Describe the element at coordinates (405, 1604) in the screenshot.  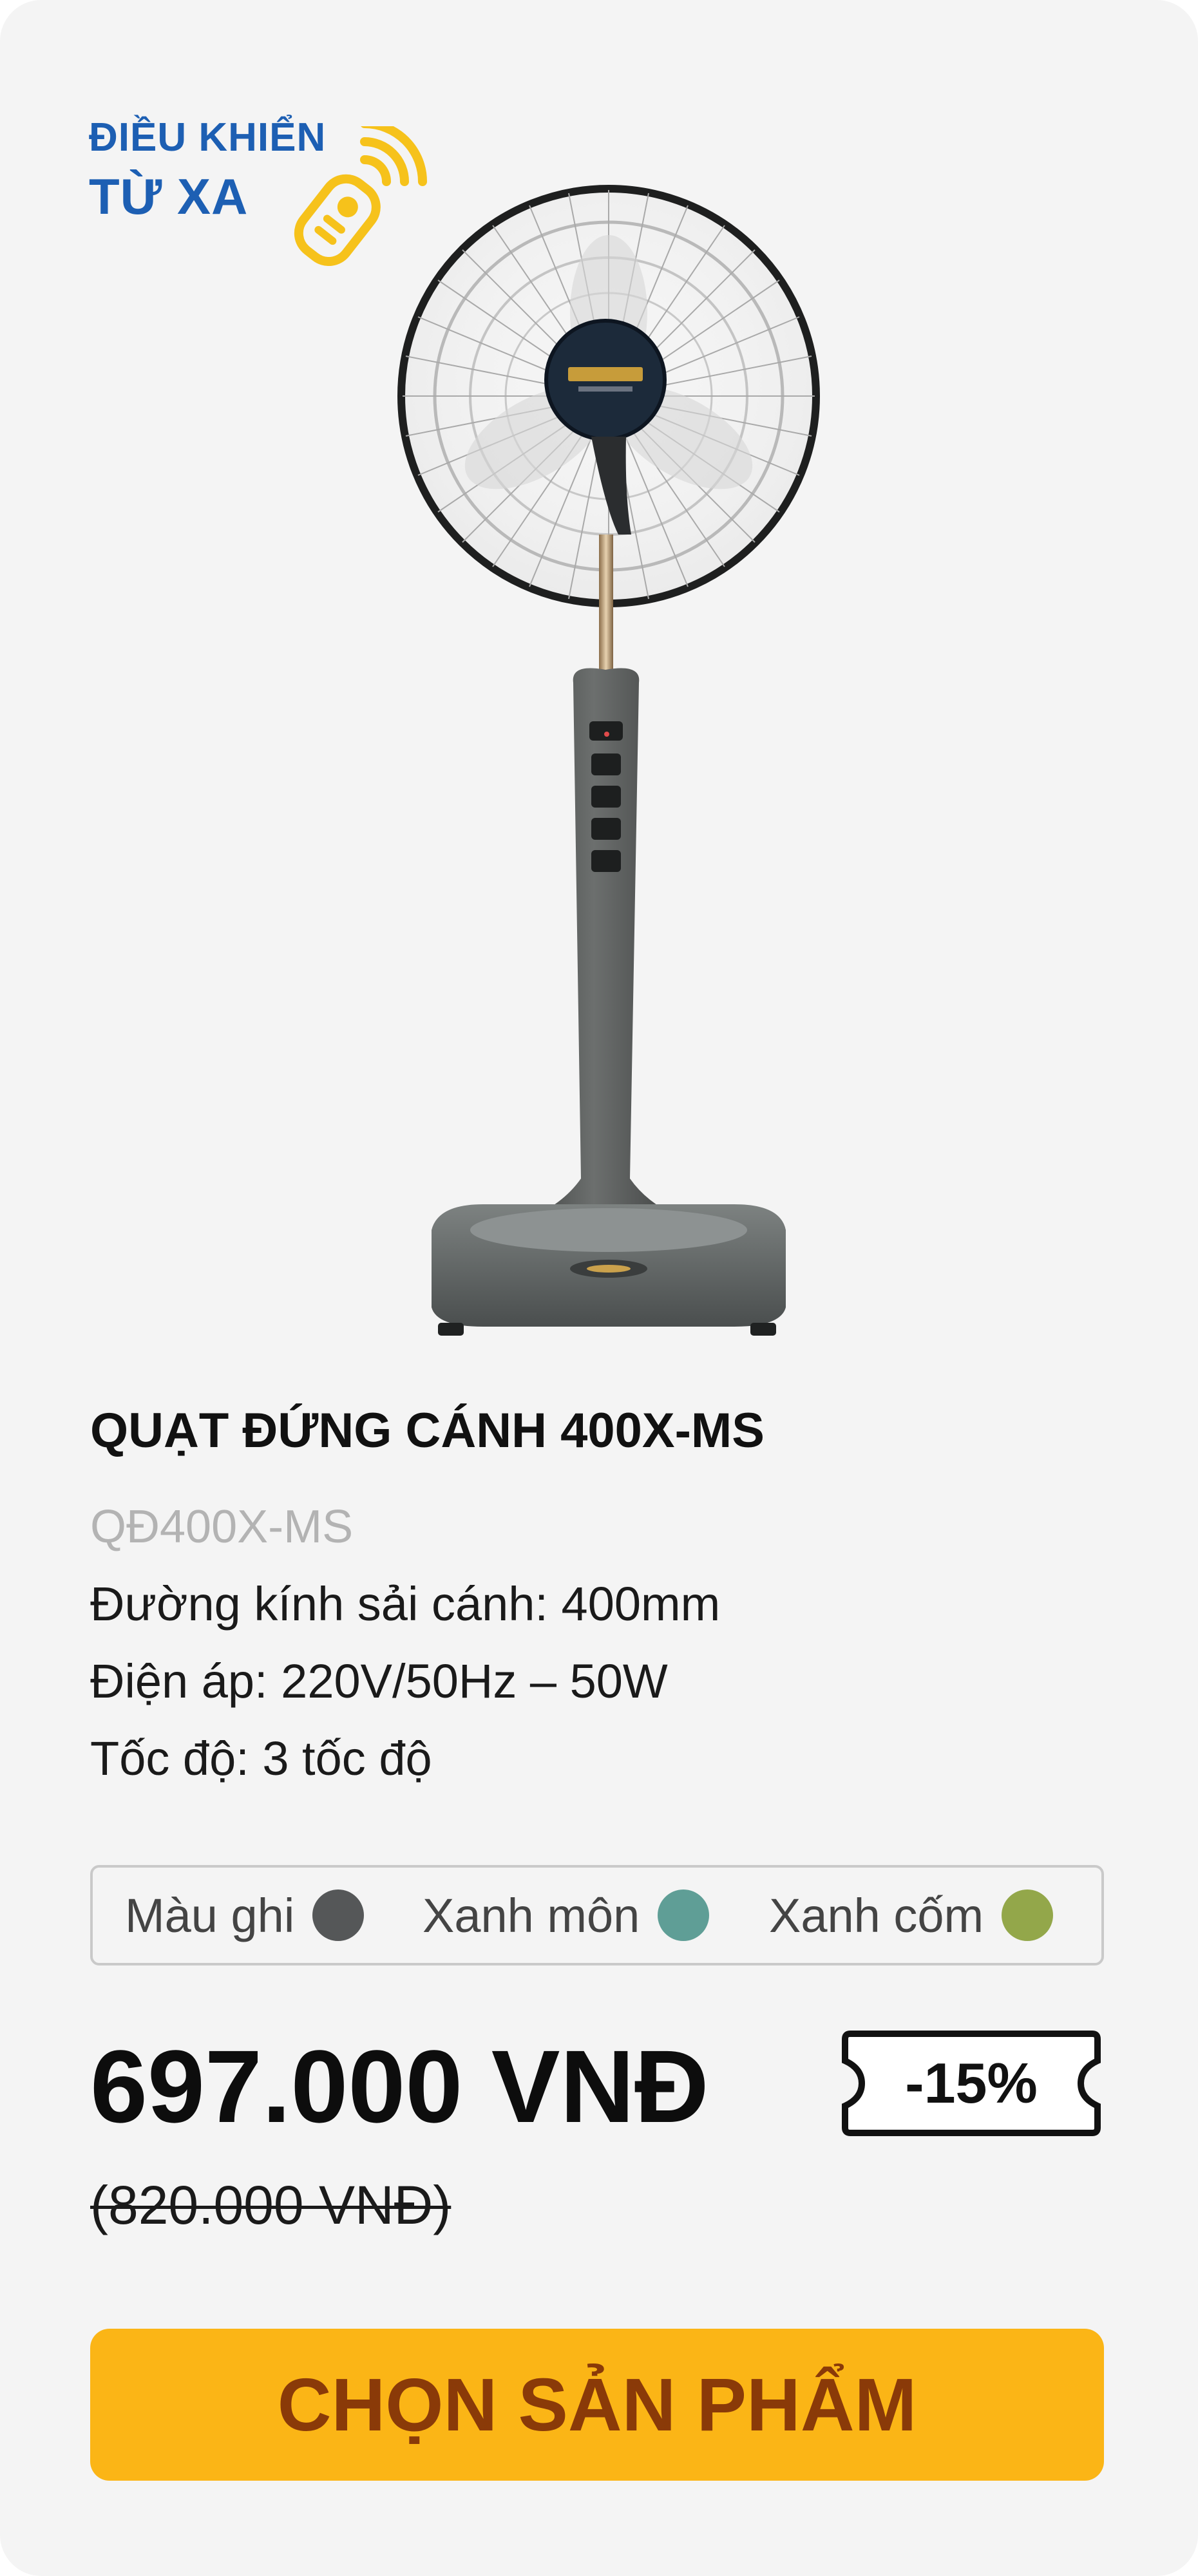
I see `spec-blade-diameter: Đường kính sải cánh: 400mm` at that location.